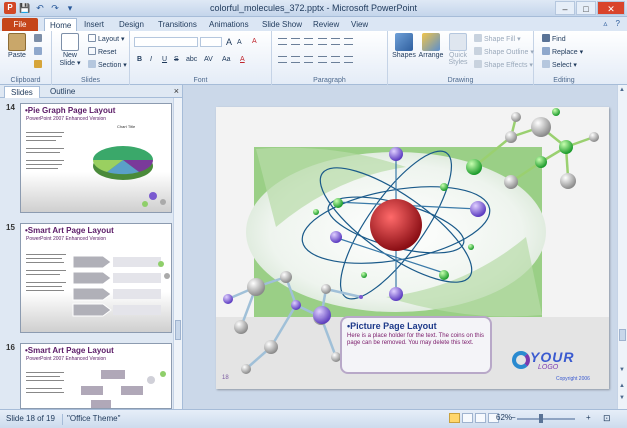  What do you see at coordinates (94, 24) in the screenshot?
I see `tab-insert: Insert` at bounding box center [94, 24].